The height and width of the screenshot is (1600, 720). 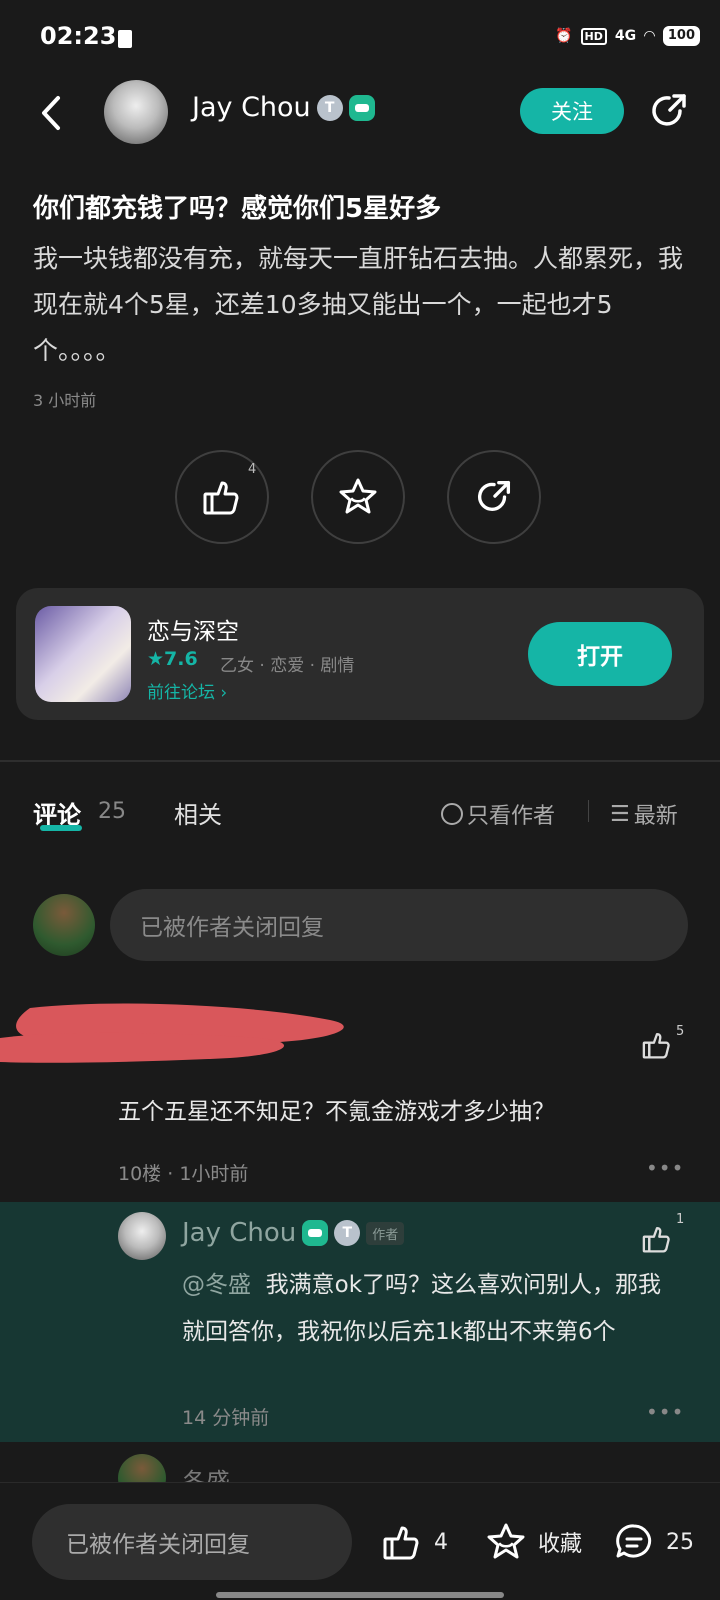 I want to click on redacted-username, so click(x=172, y=1033).